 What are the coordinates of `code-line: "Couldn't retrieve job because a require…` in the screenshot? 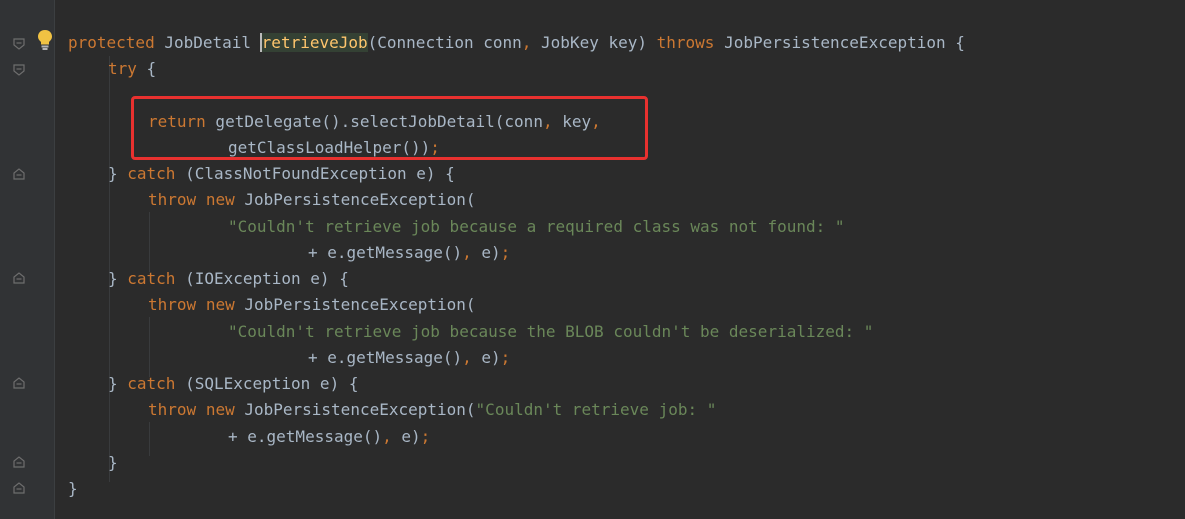 It's located at (536, 226).